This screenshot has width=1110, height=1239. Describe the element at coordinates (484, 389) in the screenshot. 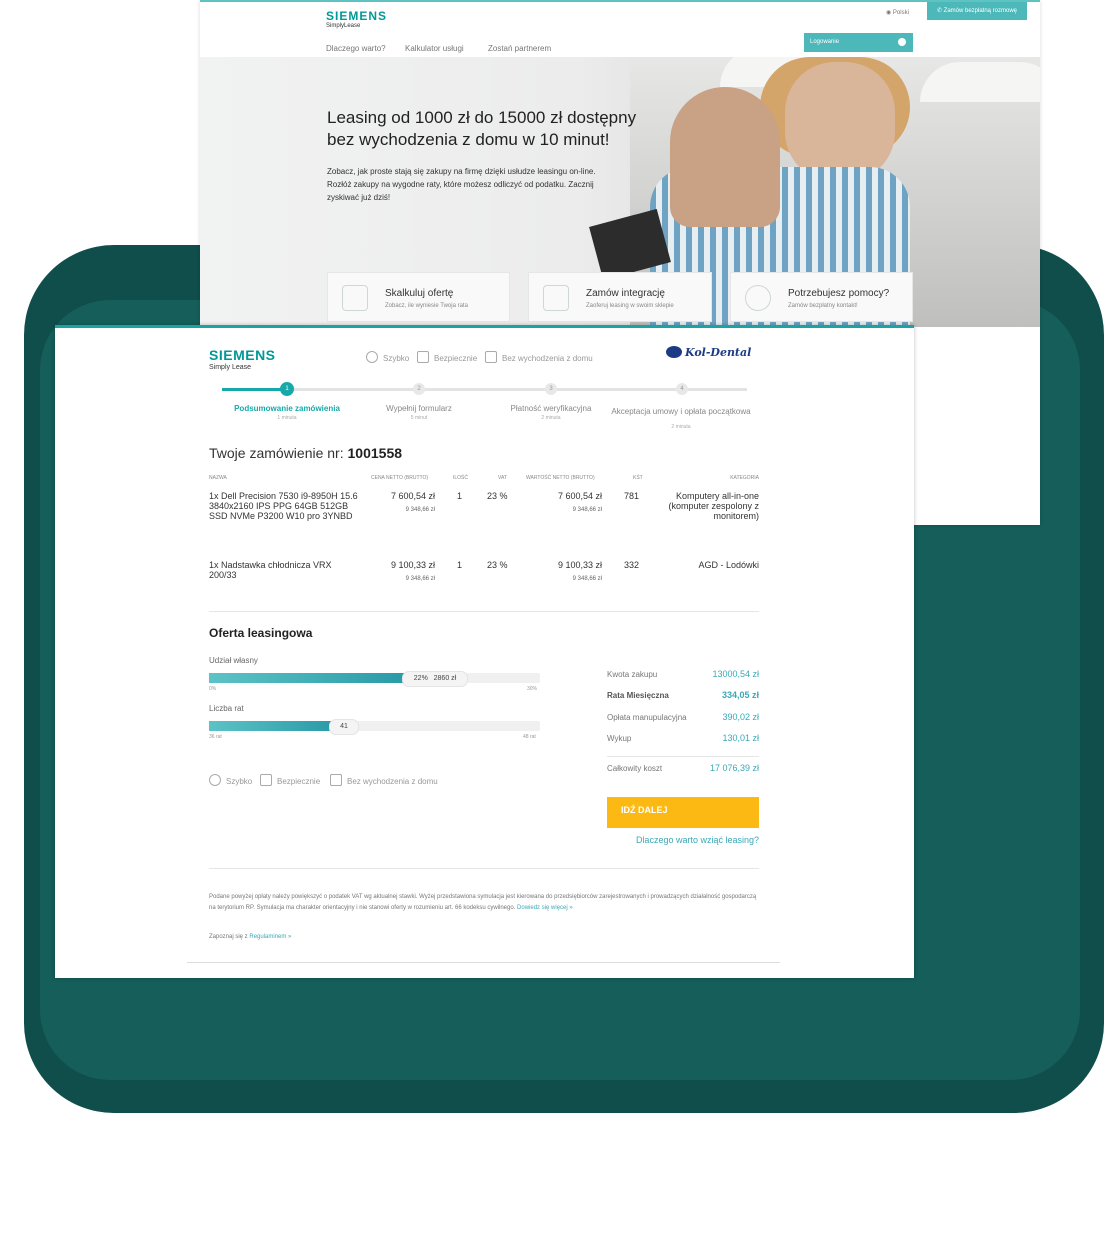

I see `progress-track` at that location.